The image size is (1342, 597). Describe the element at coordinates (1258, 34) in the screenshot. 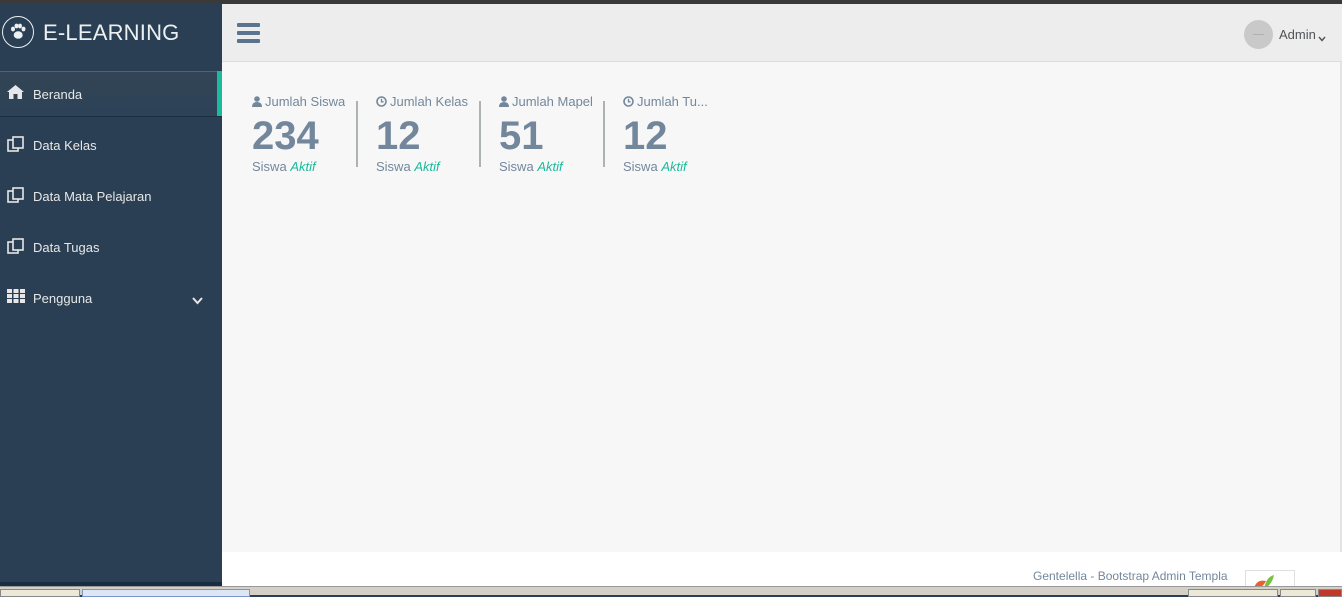

I see `avatar` at that location.